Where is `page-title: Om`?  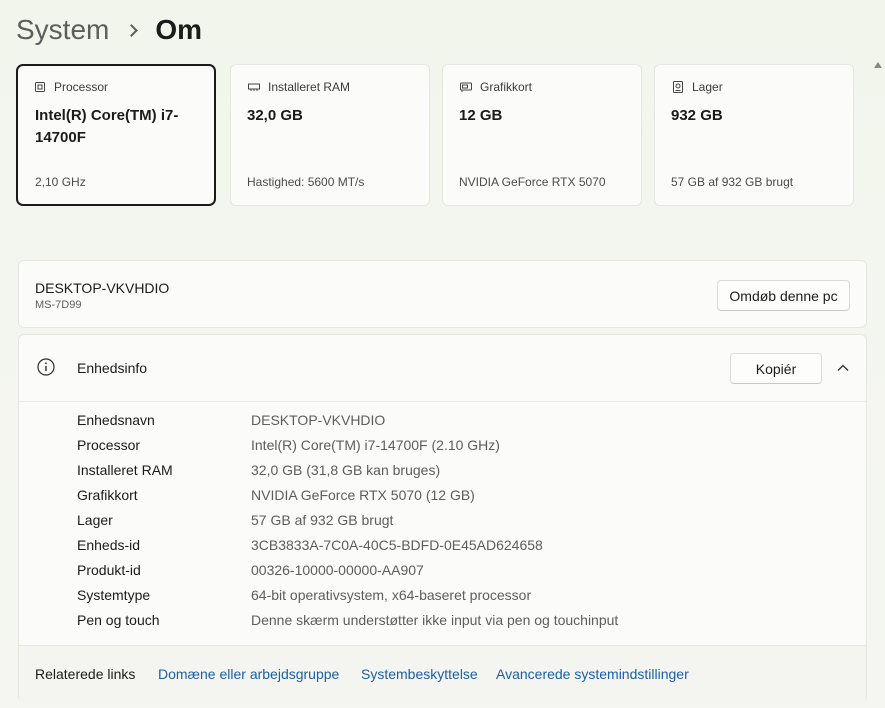
page-title: Om is located at coordinates (179, 29).